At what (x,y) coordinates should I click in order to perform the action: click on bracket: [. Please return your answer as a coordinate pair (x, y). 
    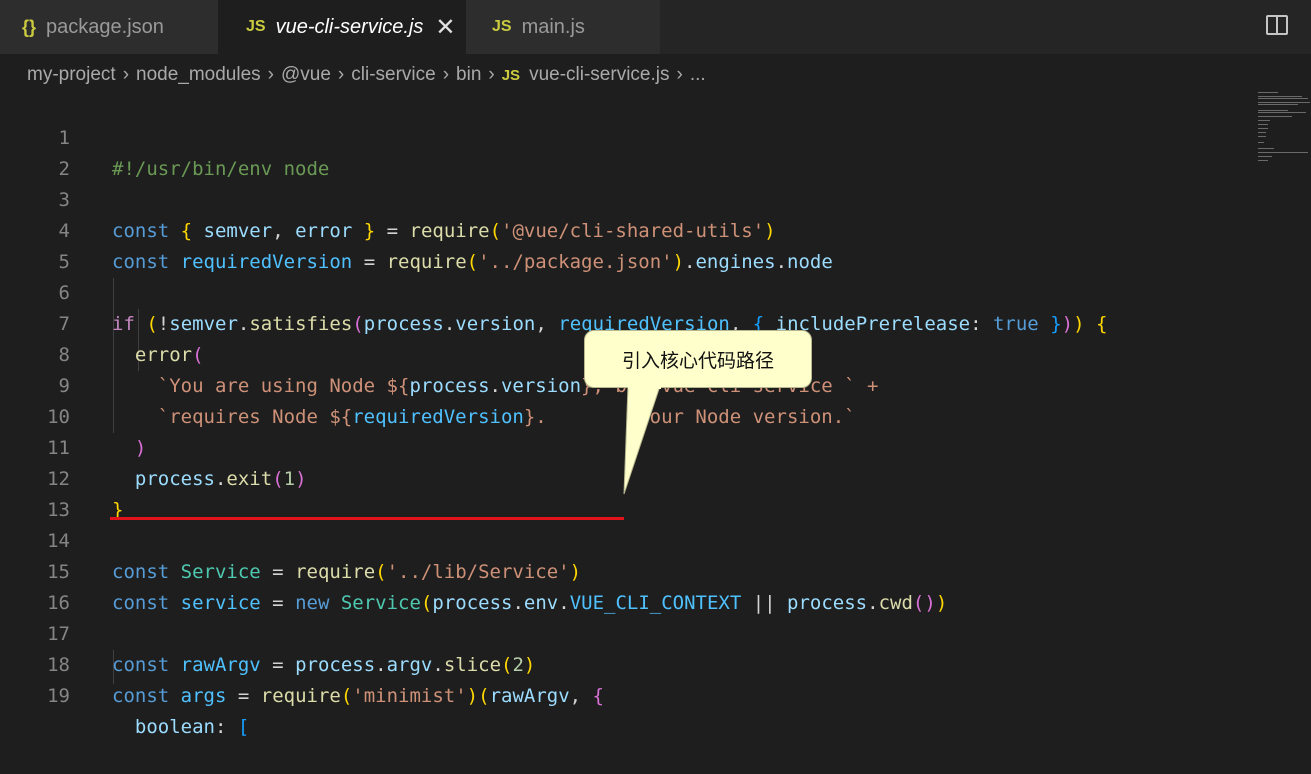
    Looking at the image, I should click on (243, 727).